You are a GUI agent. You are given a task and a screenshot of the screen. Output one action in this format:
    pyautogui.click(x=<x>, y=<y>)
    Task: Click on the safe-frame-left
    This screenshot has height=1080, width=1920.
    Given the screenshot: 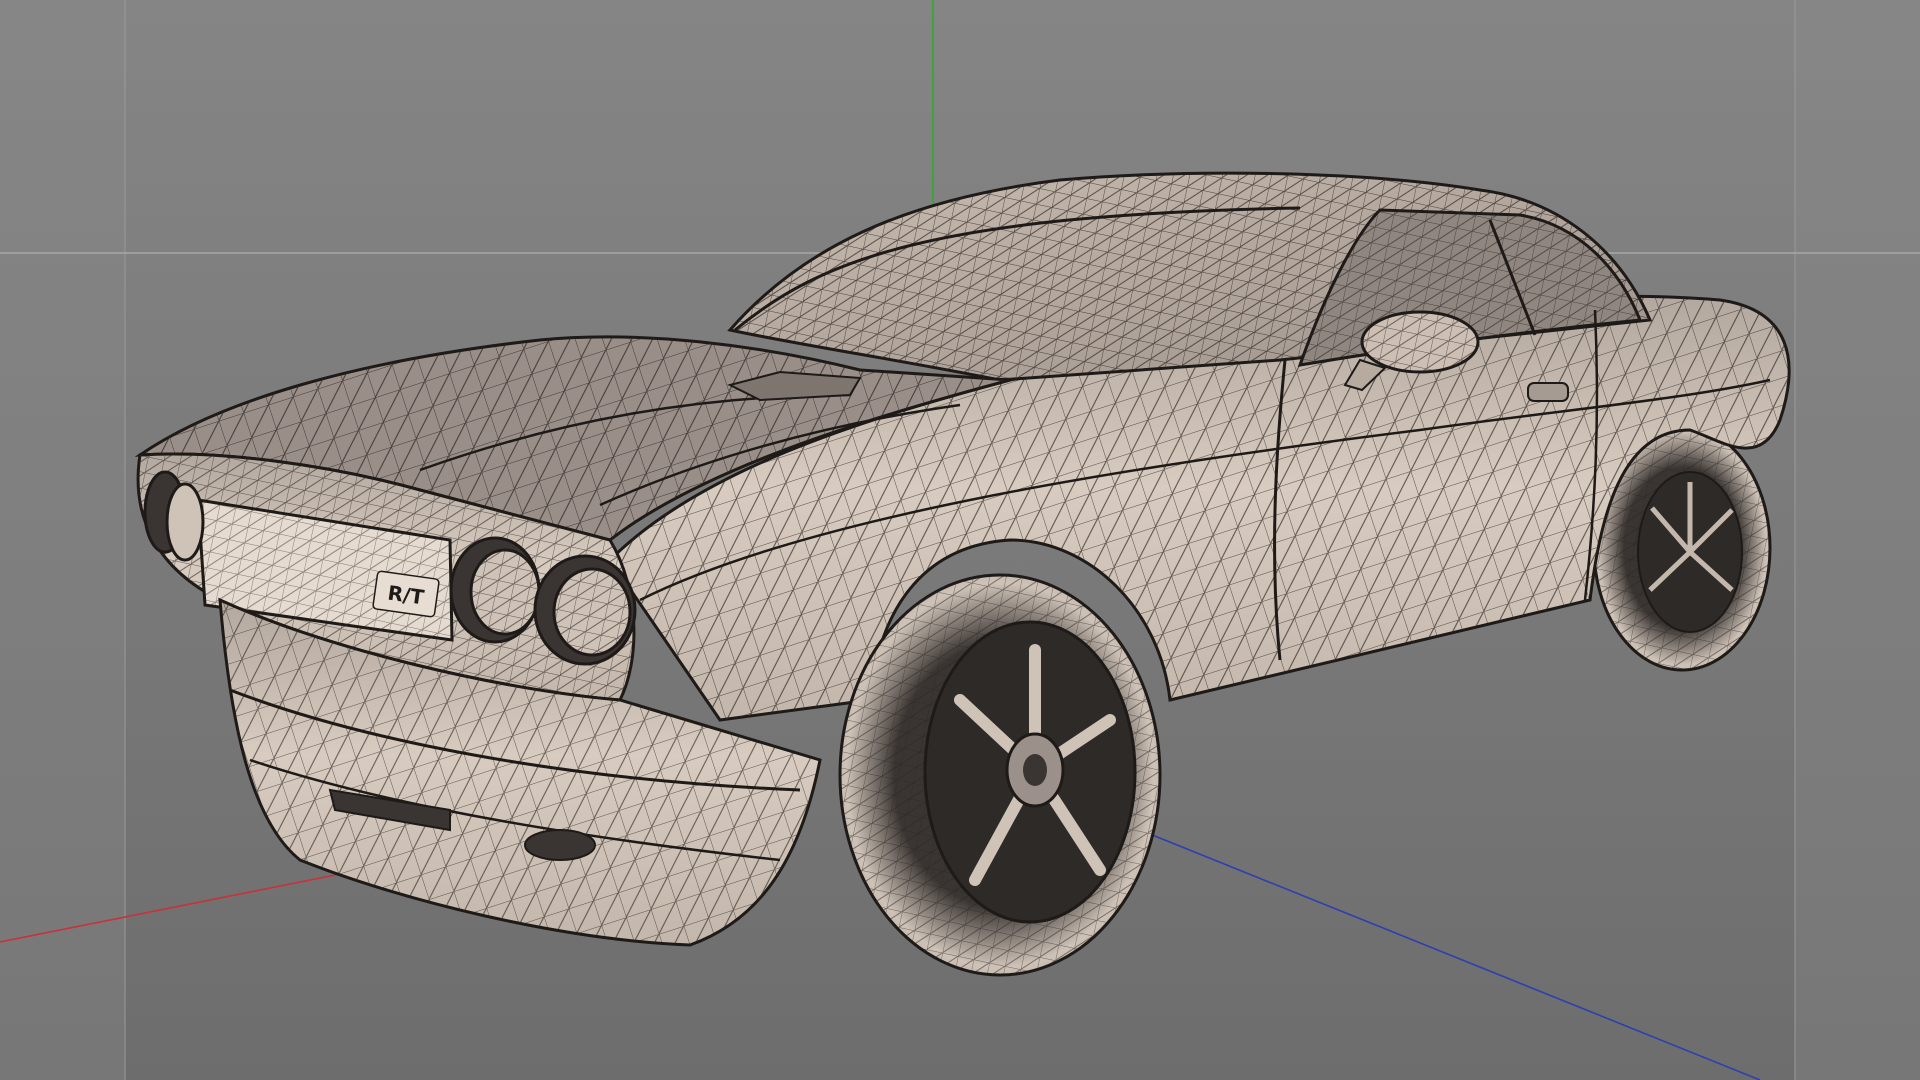 What is the action you would take?
    pyautogui.click(x=62, y=540)
    